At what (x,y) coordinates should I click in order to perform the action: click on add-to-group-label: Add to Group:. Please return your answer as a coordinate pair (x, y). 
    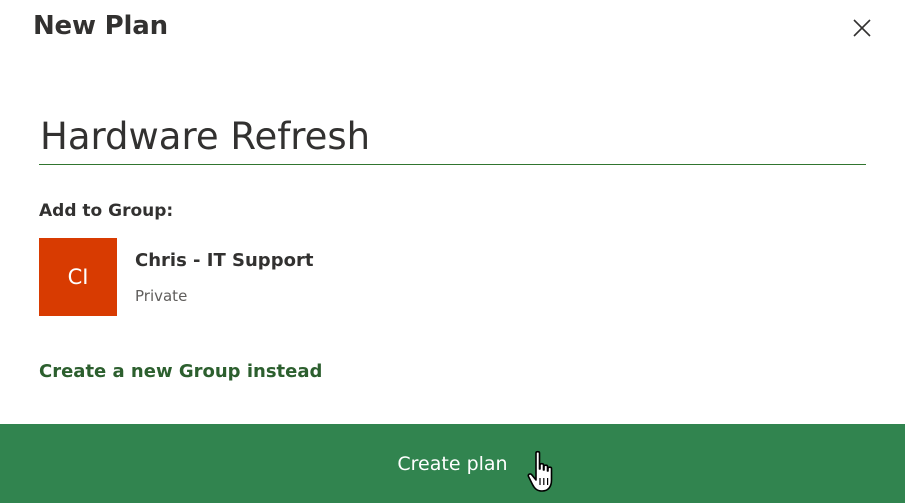
    Looking at the image, I should click on (106, 211).